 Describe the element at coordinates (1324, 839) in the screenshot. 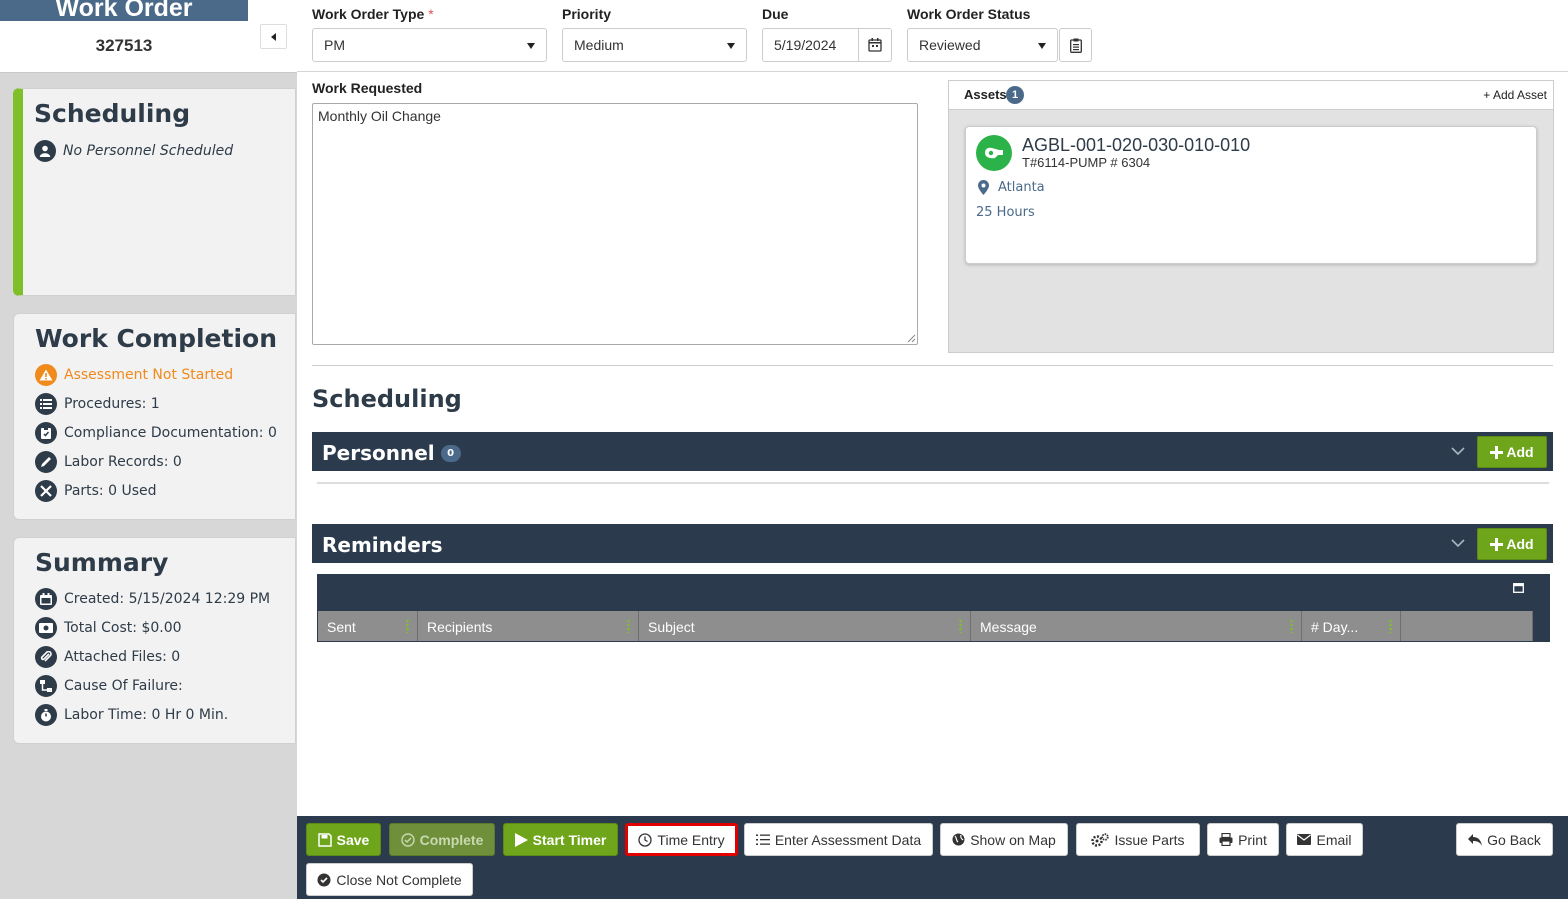

I see `email-button: Email` at that location.